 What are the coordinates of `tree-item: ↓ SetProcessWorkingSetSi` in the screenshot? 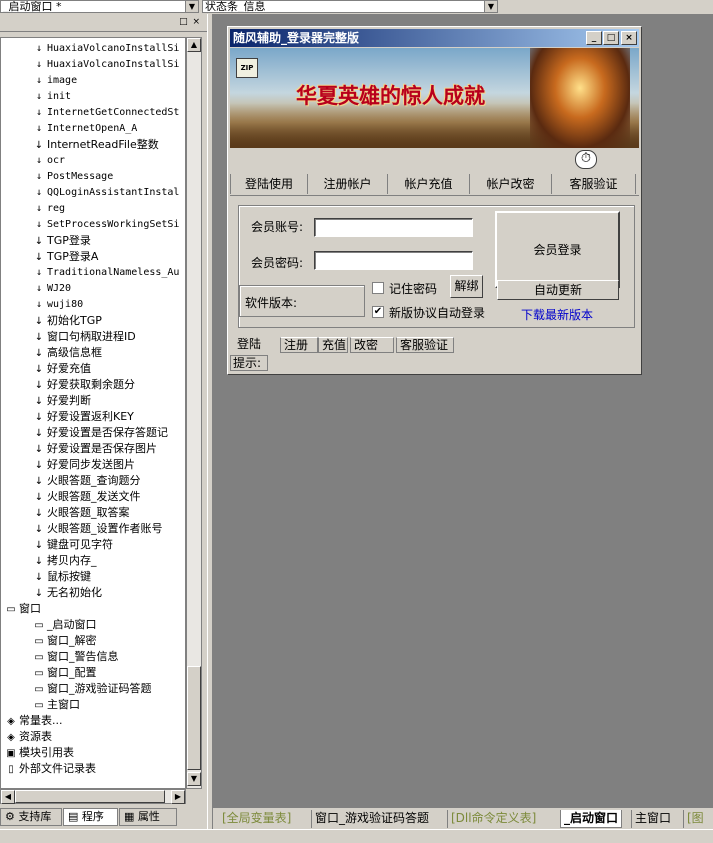 It's located at (106, 225).